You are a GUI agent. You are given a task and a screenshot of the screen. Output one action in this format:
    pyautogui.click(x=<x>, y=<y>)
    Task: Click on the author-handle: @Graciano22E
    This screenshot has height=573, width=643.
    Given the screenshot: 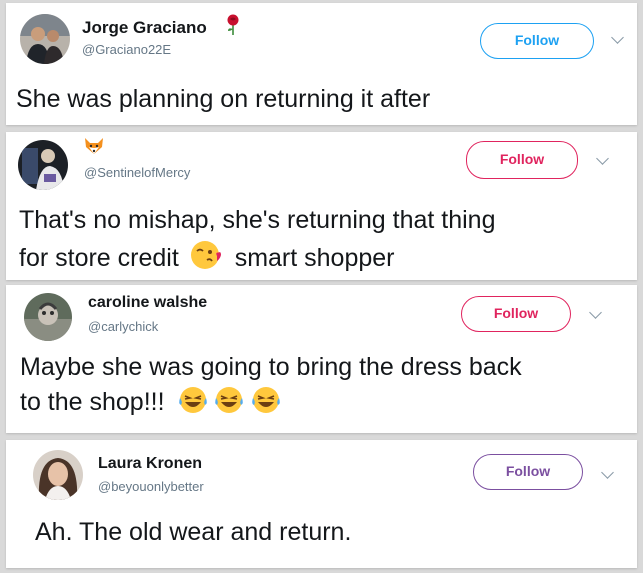 What is the action you would take?
    pyautogui.click(x=126, y=49)
    